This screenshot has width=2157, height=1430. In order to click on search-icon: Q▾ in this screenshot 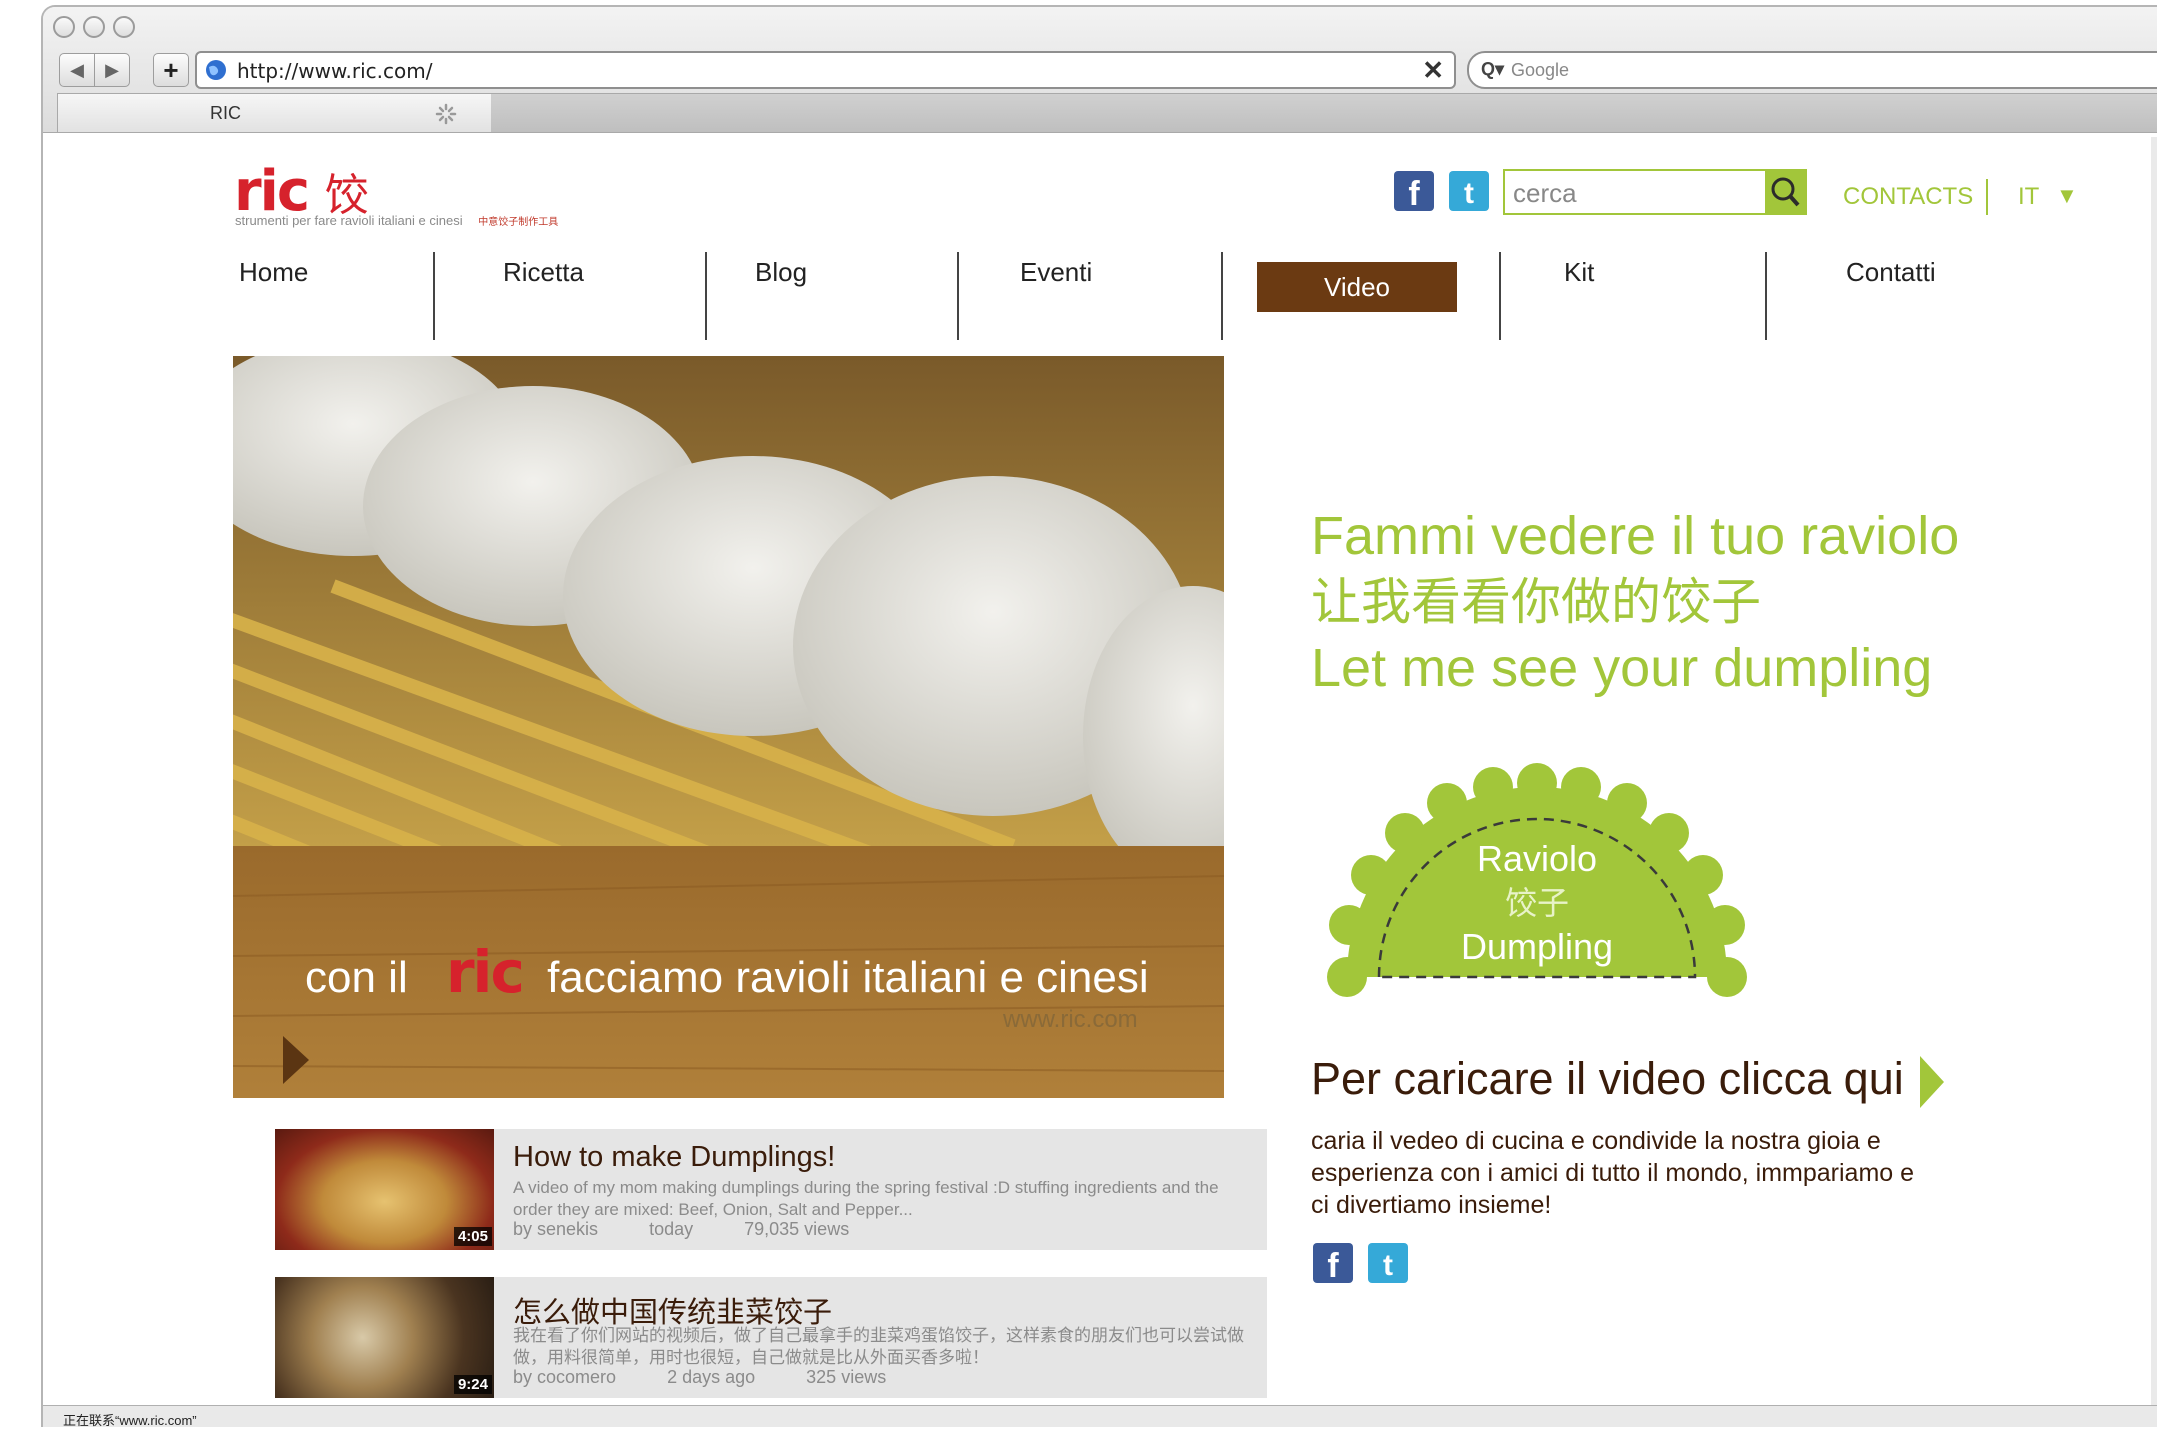, I will do `click(1493, 69)`.